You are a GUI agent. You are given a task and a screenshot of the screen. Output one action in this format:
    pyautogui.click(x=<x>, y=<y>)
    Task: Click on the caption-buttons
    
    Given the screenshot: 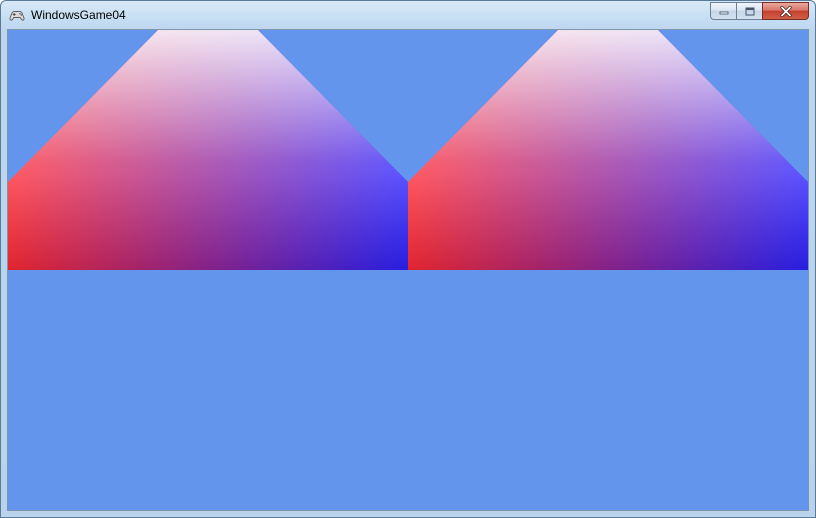 What is the action you would take?
    pyautogui.click(x=759, y=11)
    